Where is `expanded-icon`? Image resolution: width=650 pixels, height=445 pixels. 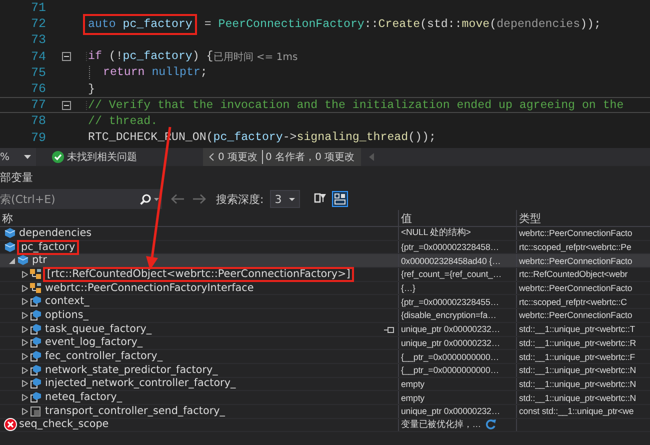
expanded-icon is located at coordinates (12, 260).